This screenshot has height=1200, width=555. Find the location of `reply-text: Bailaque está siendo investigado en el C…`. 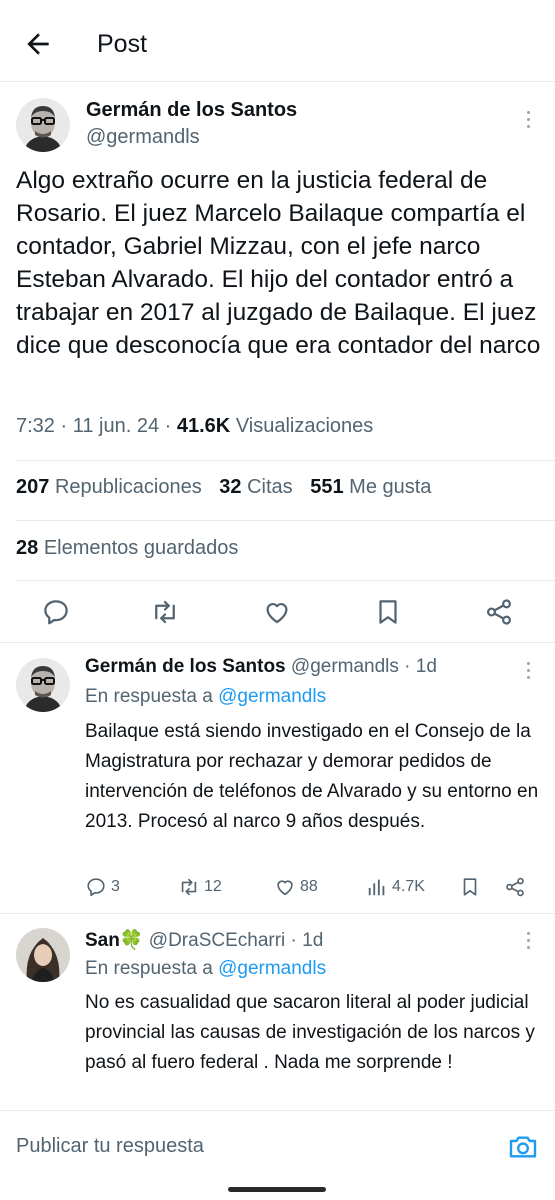

reply-text: Bailaque está siendo investigado en el C… is located at coordinates (312, 776).